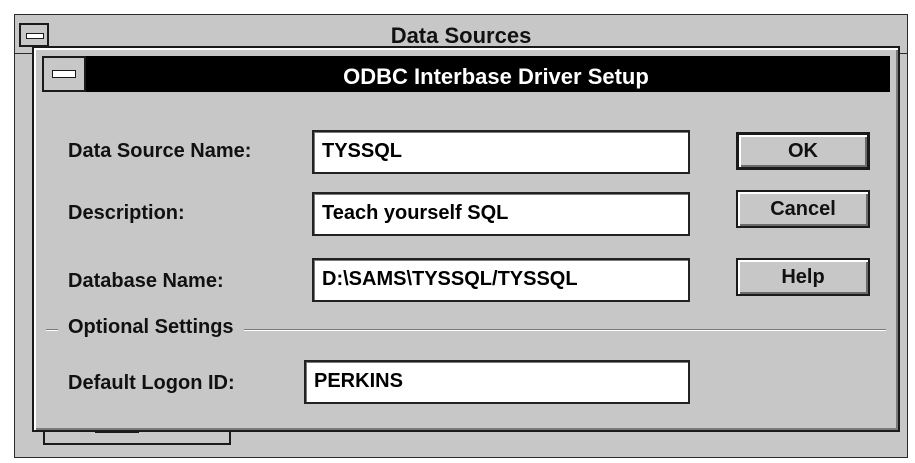  I want to click on cancel-button: Cancel, so click(803, 209).